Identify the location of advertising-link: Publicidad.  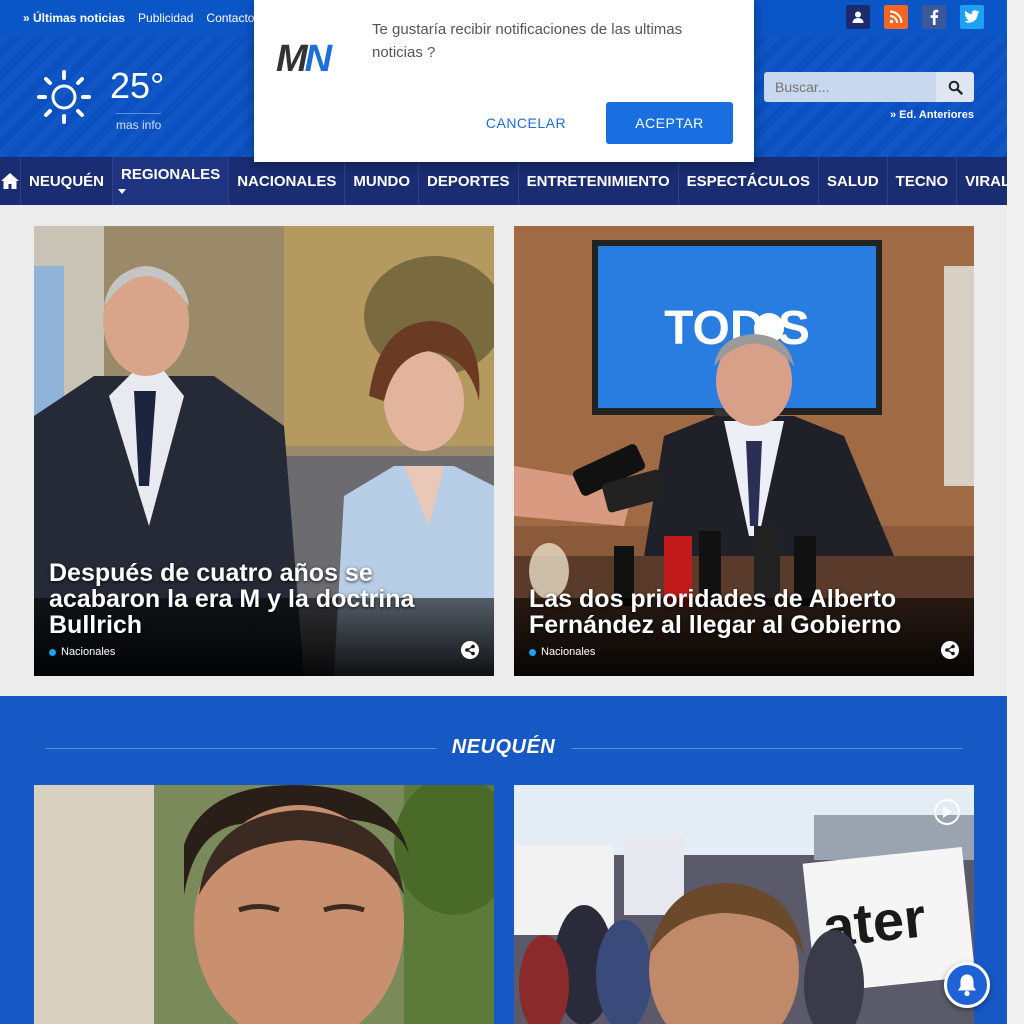
(165, 18).